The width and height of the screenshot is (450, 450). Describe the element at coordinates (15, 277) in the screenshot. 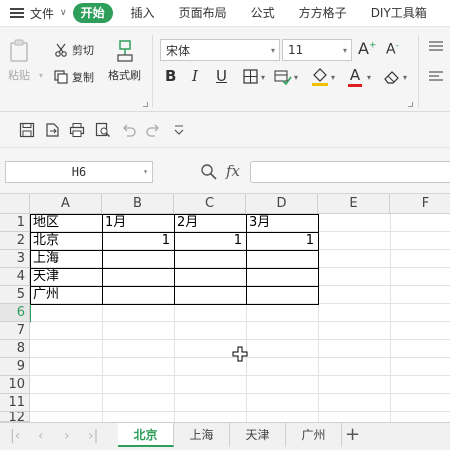

I see `row-header-4: 4` at that location.